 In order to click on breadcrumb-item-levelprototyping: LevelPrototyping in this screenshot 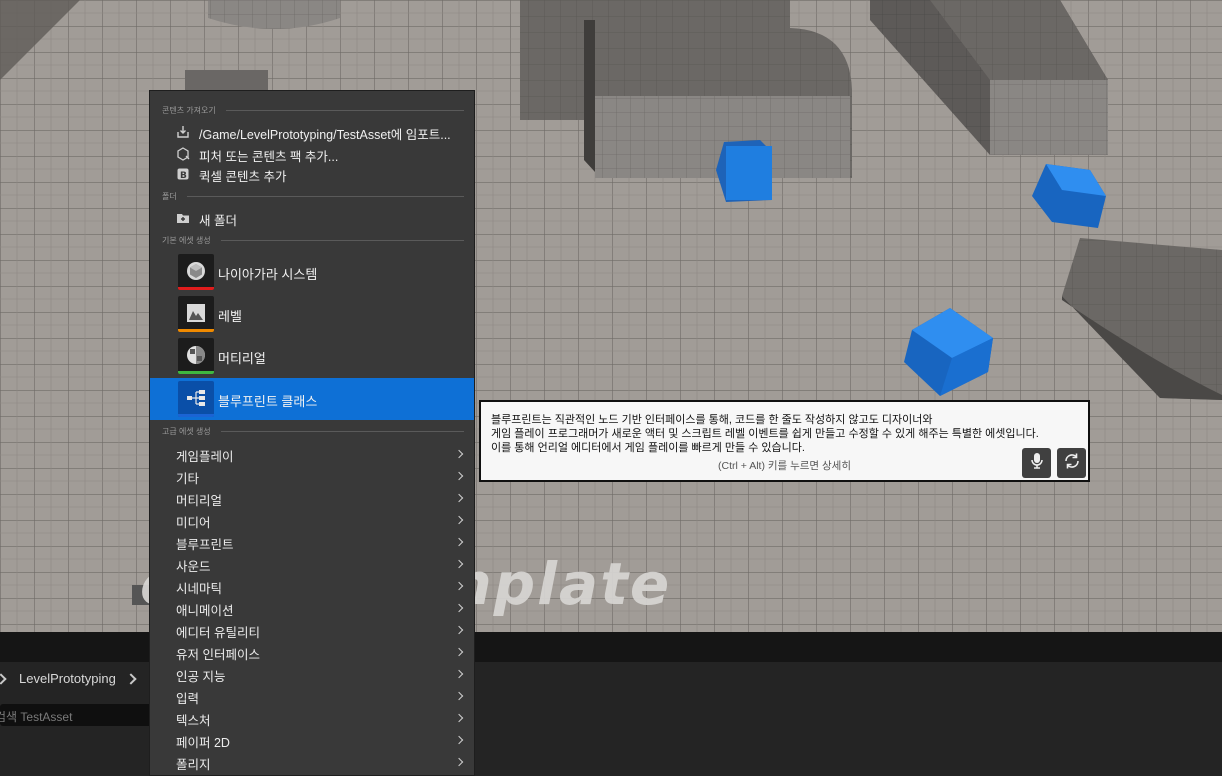, I will do `click(67, 678)`.